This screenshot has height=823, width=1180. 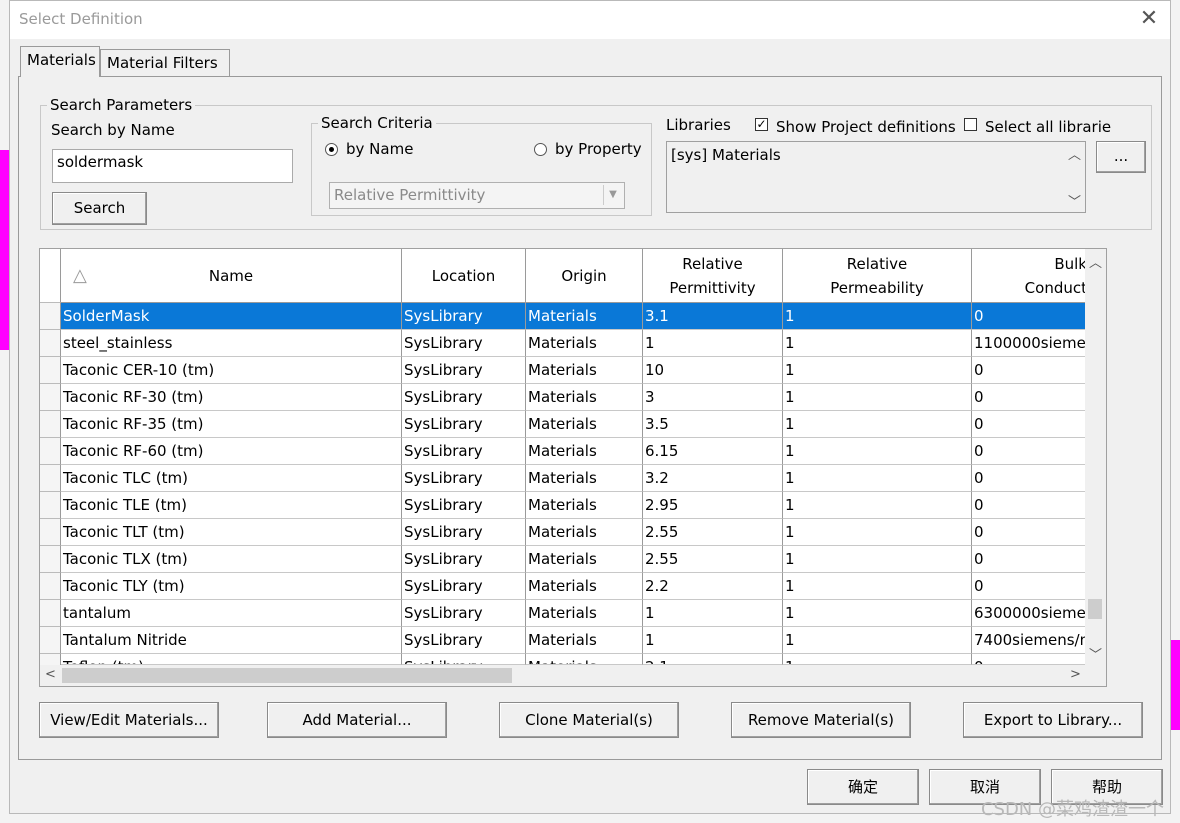 What do you see at coordinates (713, 370) in the screenshot?
I see `cell-relative-permittivity: 10` at bounding box center [713, 370].